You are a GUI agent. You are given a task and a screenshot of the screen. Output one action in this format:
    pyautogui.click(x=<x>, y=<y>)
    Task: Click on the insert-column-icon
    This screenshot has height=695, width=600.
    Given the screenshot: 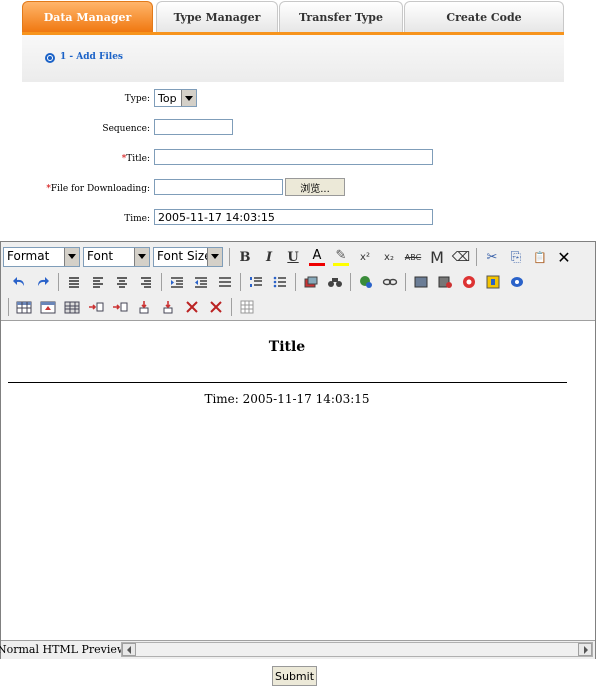 What is the action you would take?
    pyautogui.click(x=96, y=307)
    